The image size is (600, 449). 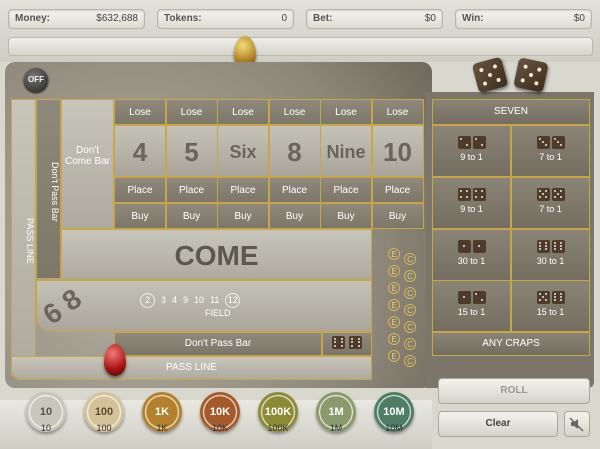 I want to click on field-number: 2, so click(x=147, y=300).